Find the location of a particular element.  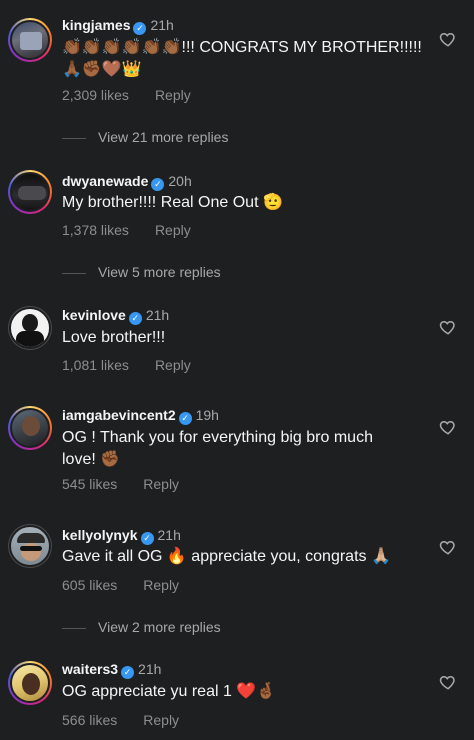

likes-count: 566 likes is located at coordinates (89, 720).